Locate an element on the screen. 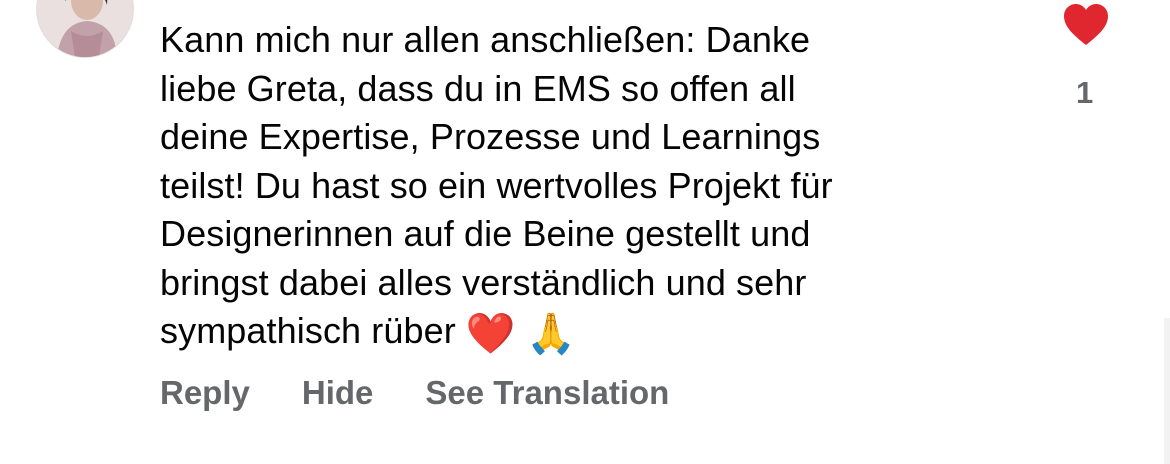 Image resolution: width=1170 pixels, height=464 pixels. avatar is located at coordinates (85, 29).